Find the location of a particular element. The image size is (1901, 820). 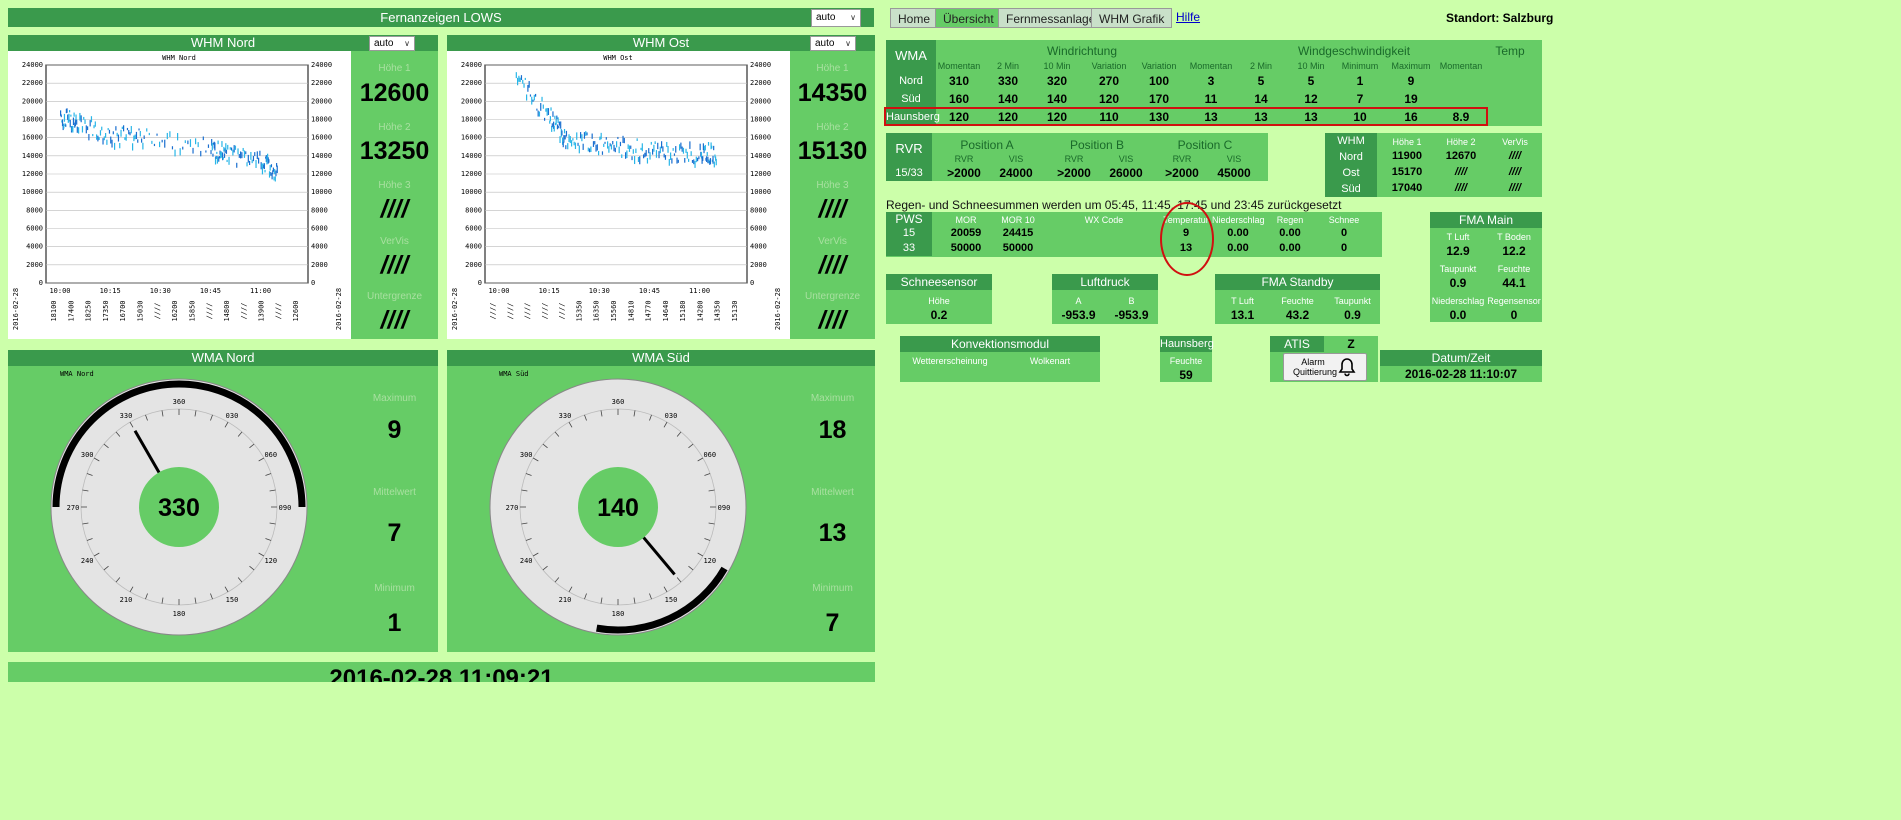

wma-nord-max-value: 9 is located at coordinates (394, 430).